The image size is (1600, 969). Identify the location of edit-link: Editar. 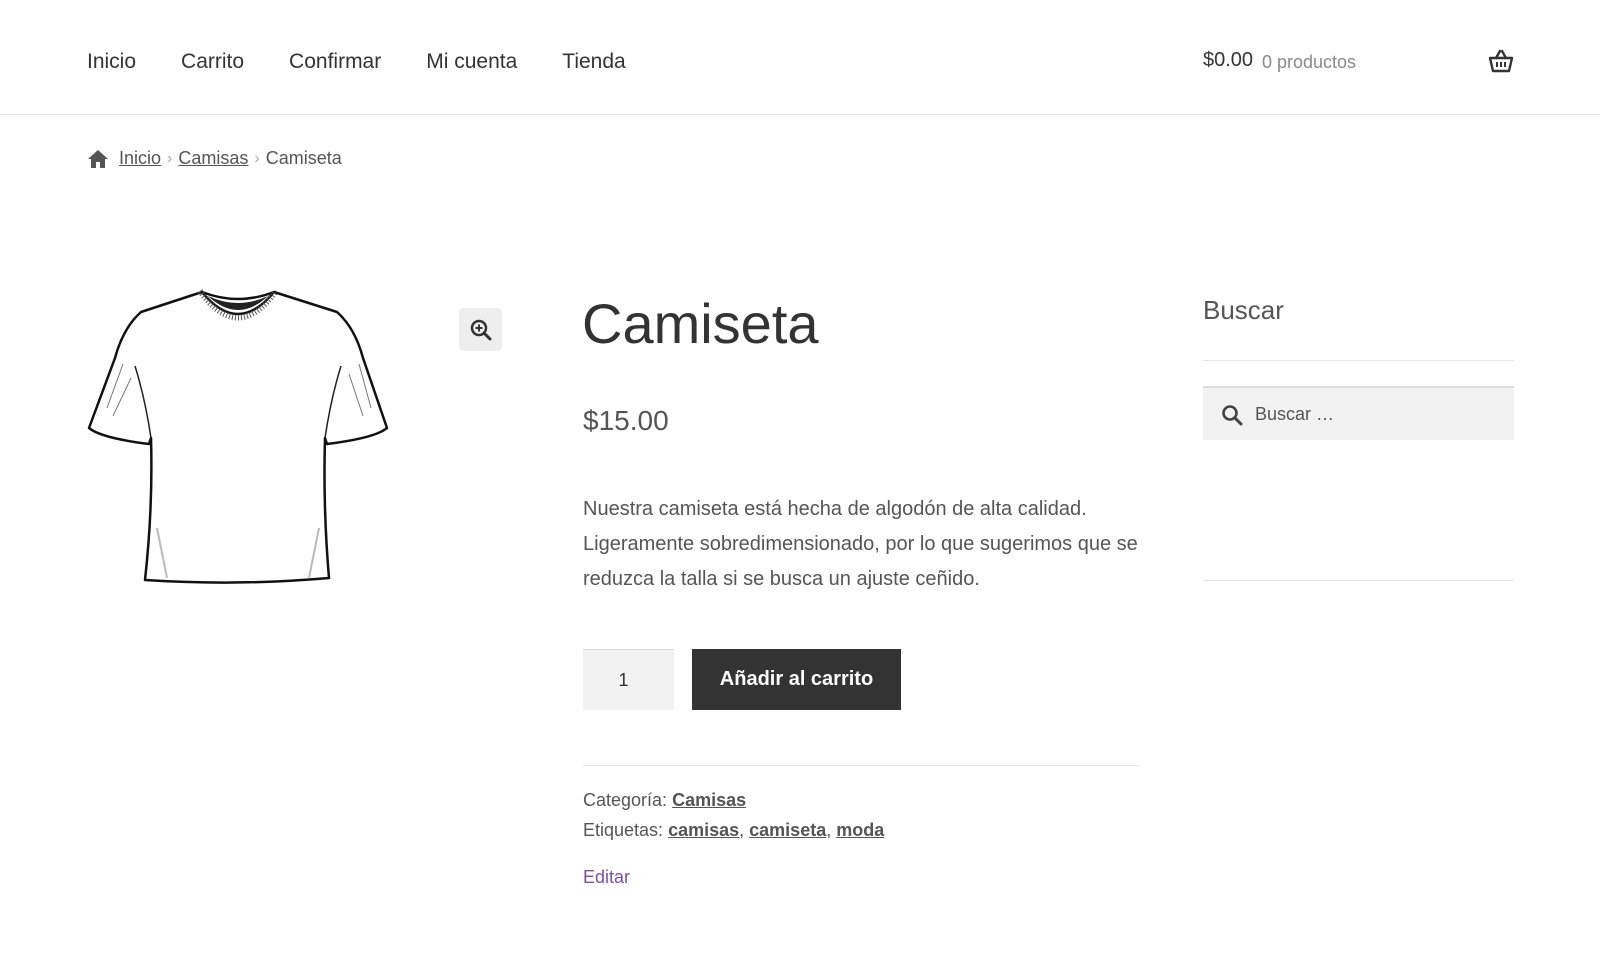
(606, 877).